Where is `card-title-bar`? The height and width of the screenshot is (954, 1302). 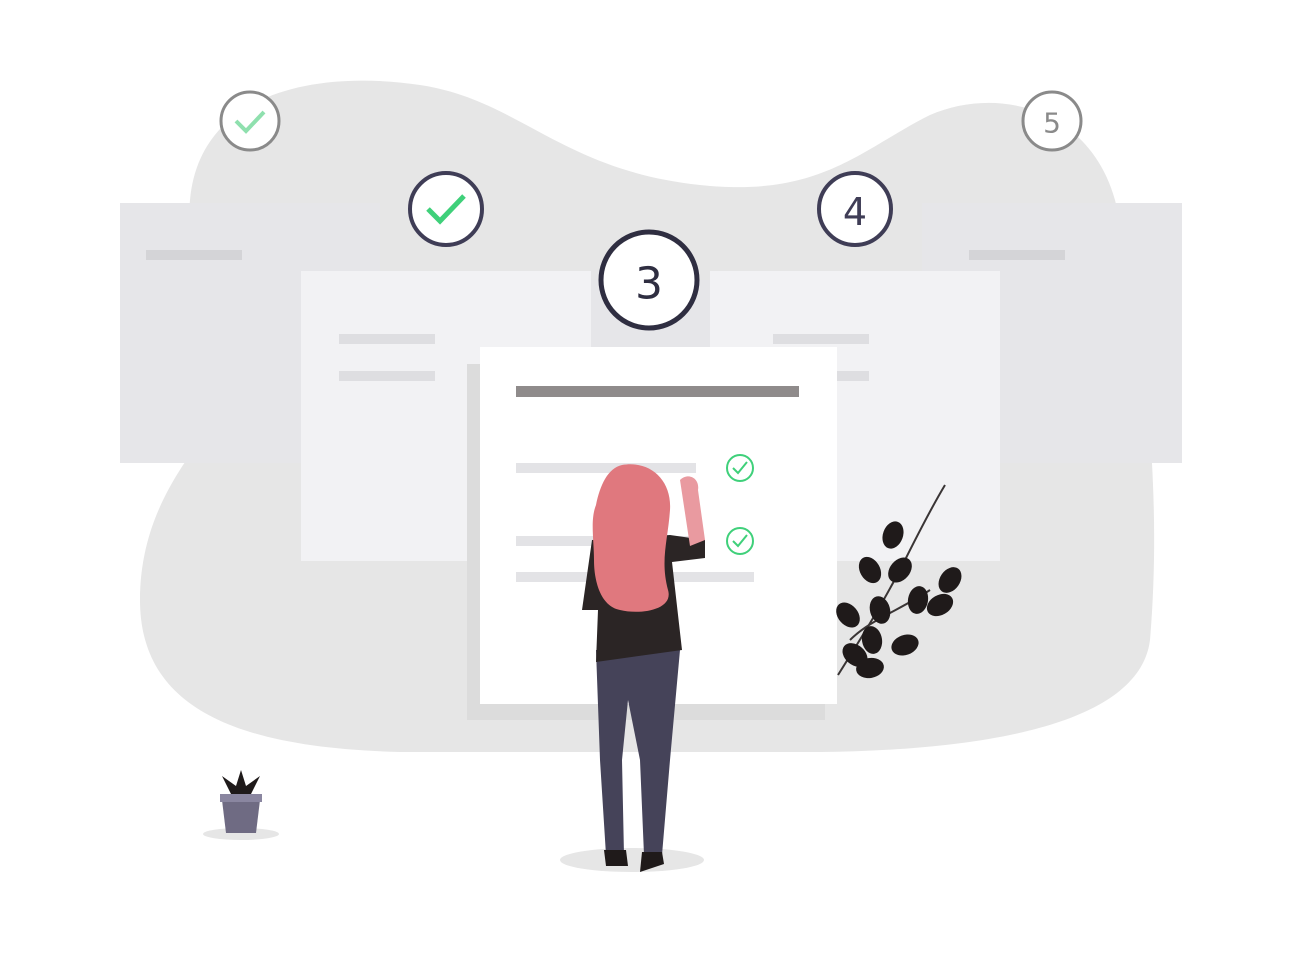 card-title-bar is located at coordinates (657, 391).